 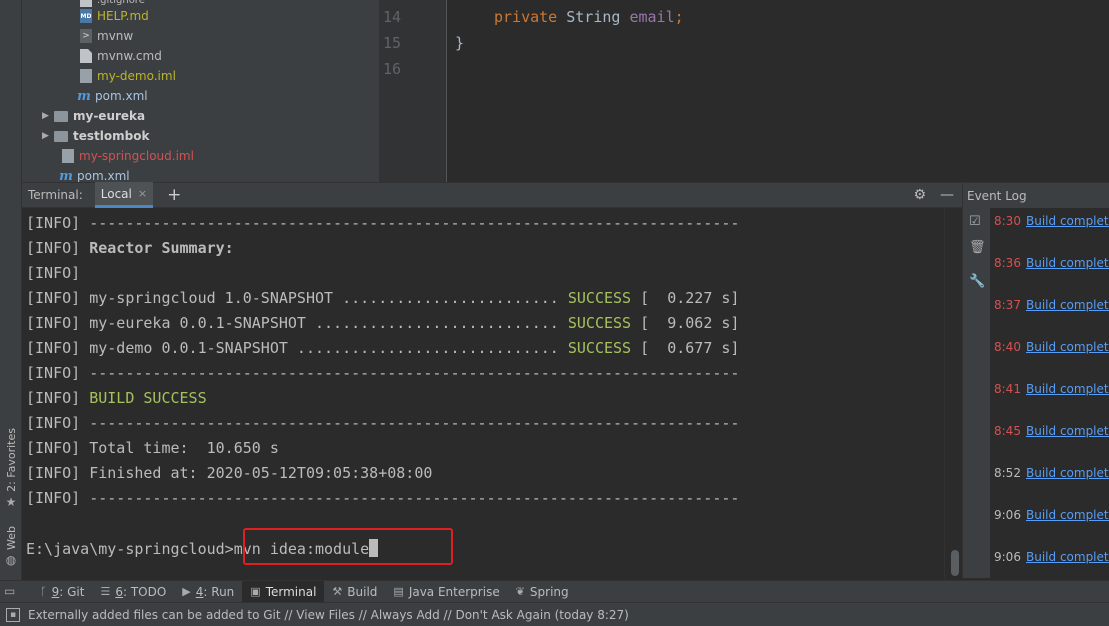 I want to click on event-entry: 8:36 Build completed, so click(x=1051, y=263).